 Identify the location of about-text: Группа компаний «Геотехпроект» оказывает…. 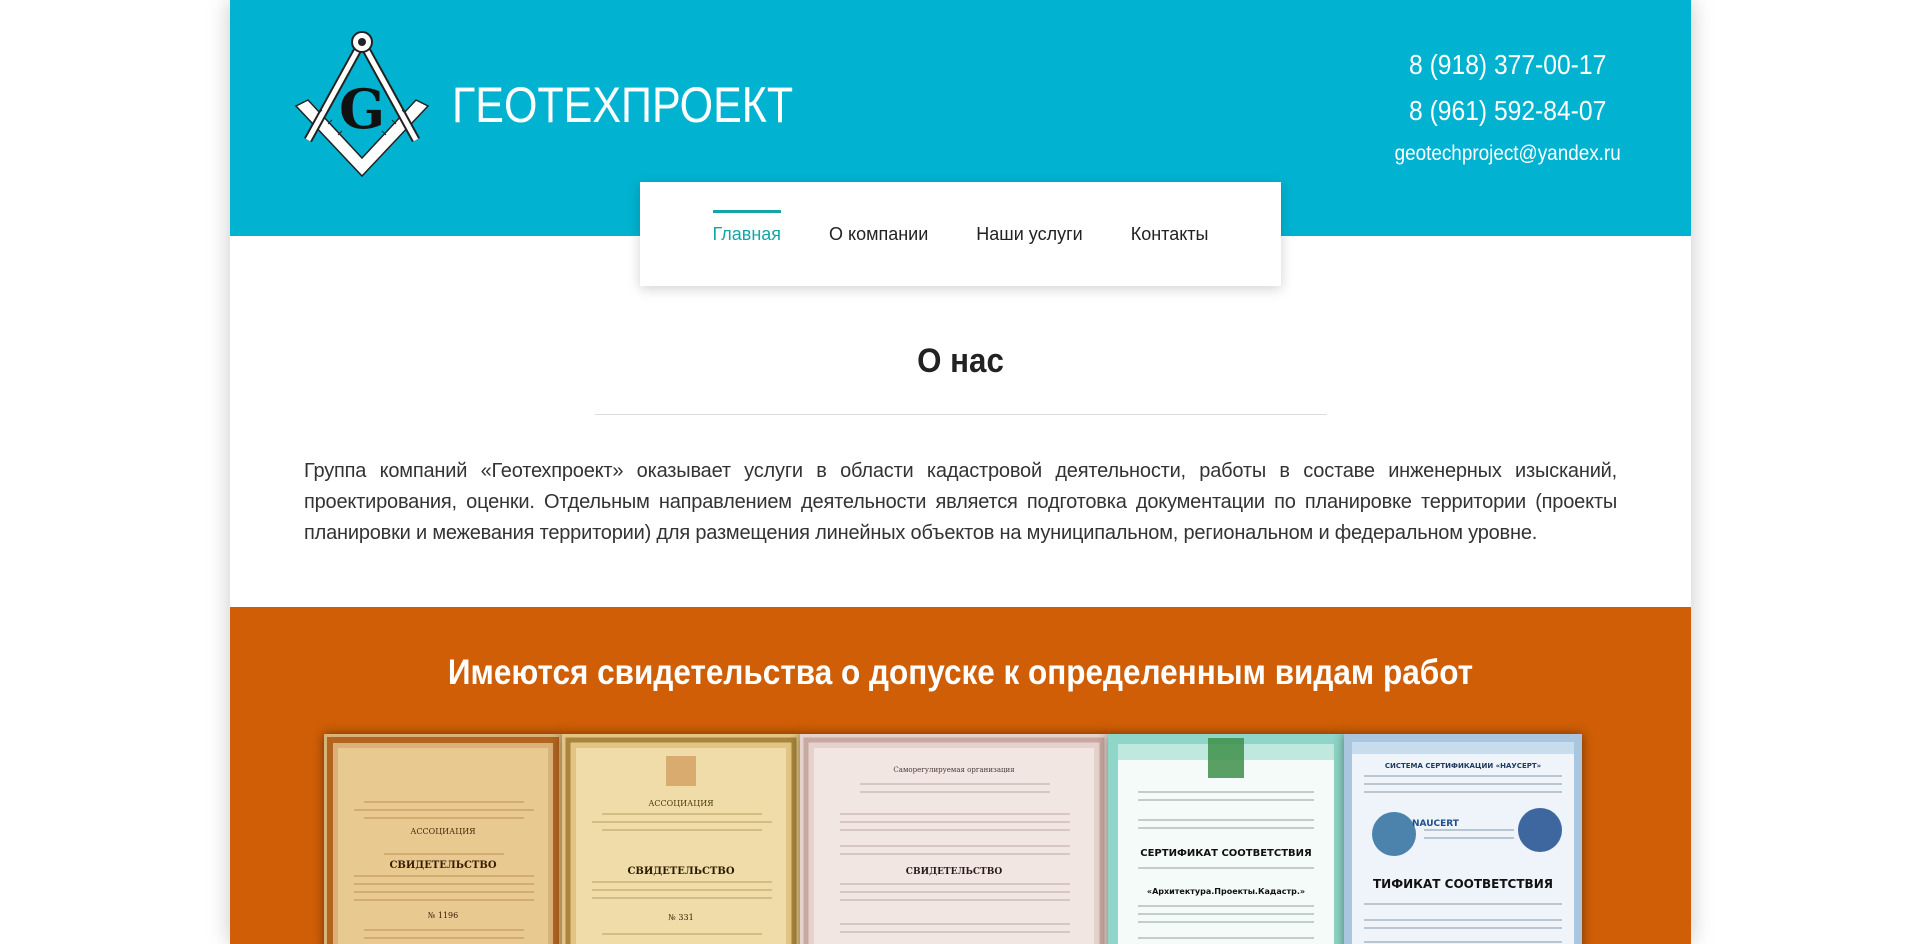
(960, 502).